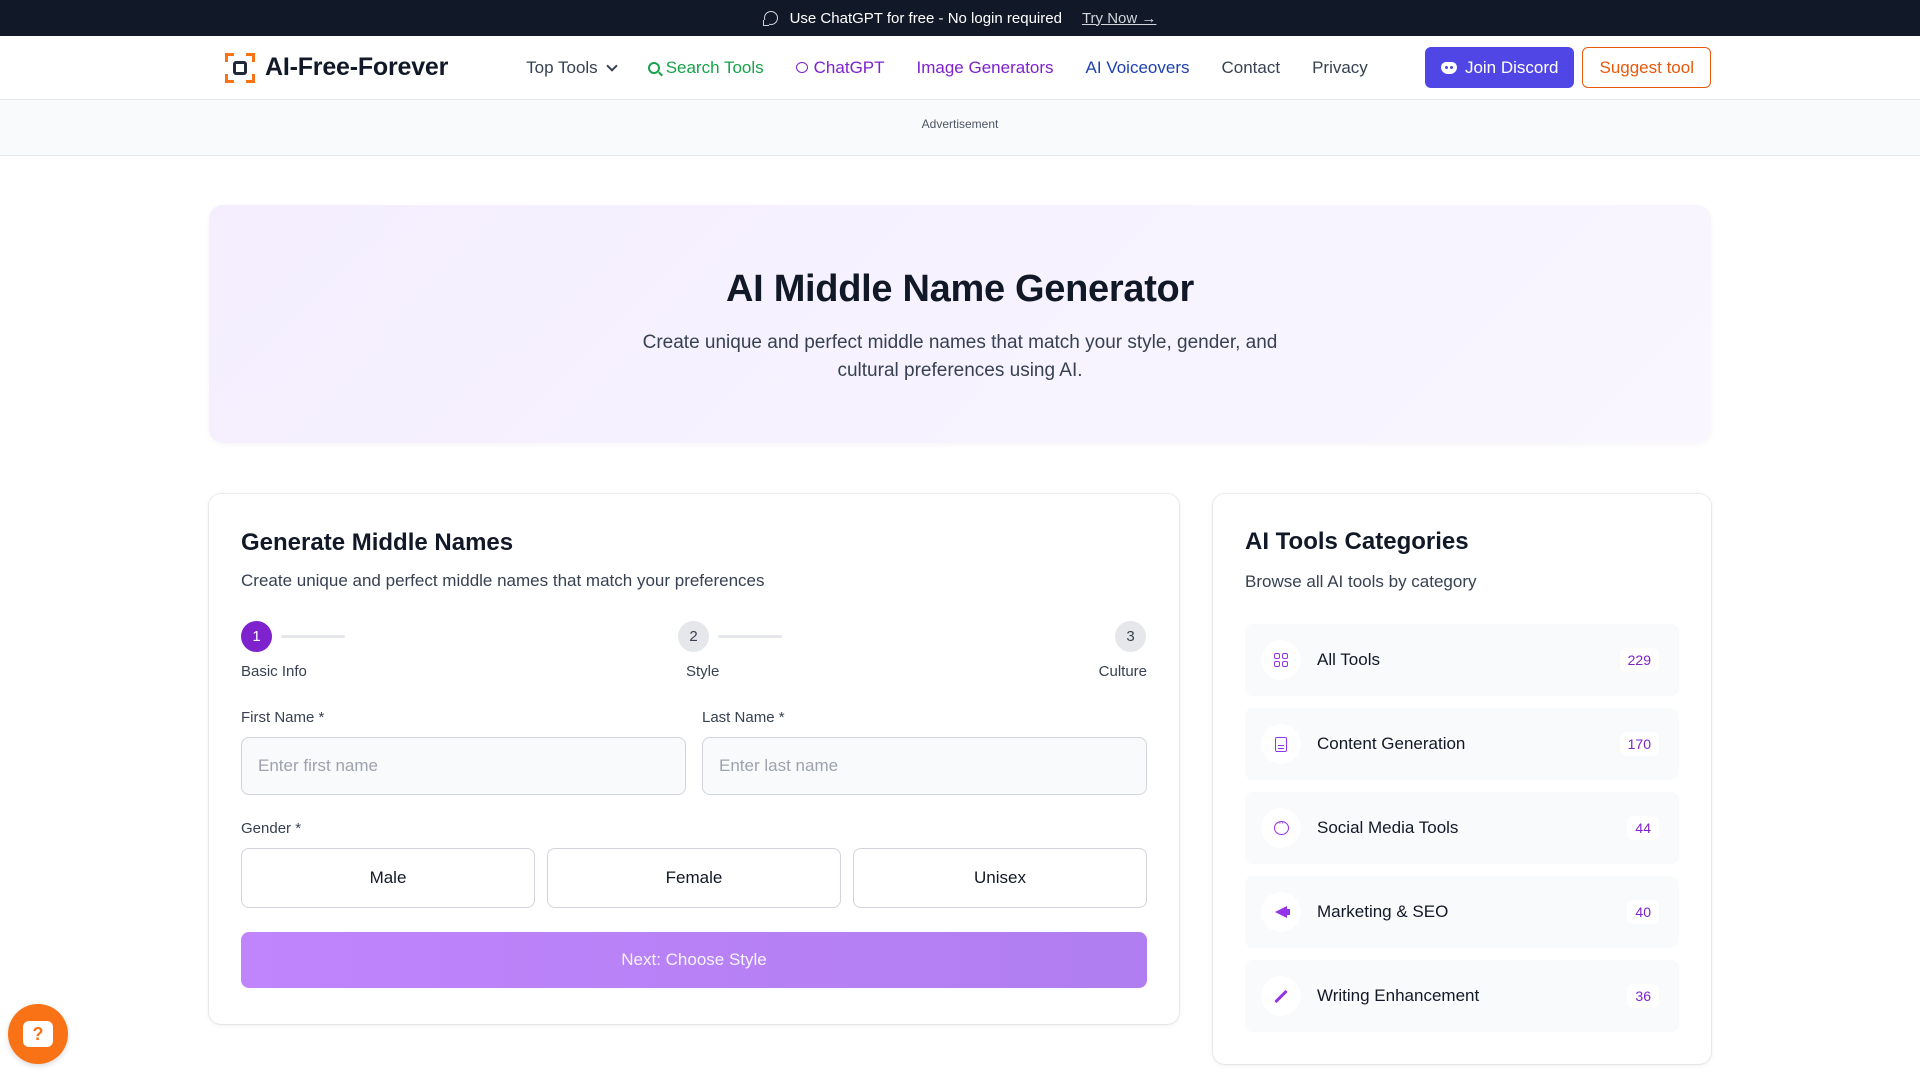  I want to click on first-name-input, so click(463, 766).